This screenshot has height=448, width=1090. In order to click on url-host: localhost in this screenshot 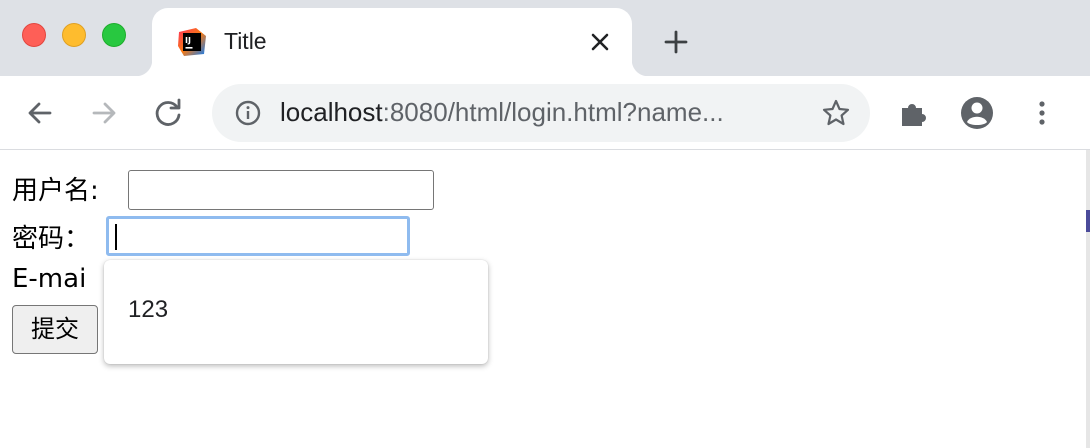, I will do `click(331, 112)`.